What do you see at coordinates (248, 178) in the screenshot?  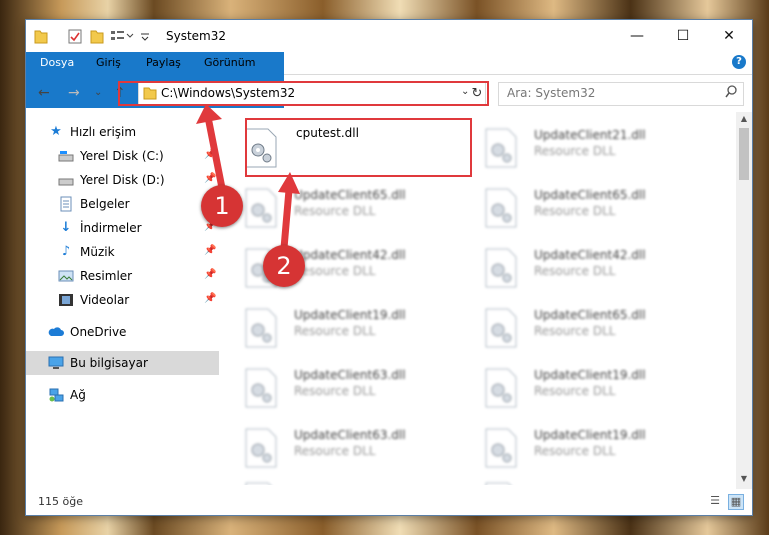 I see `annotation-arrows` at bounding box center [248, 178].